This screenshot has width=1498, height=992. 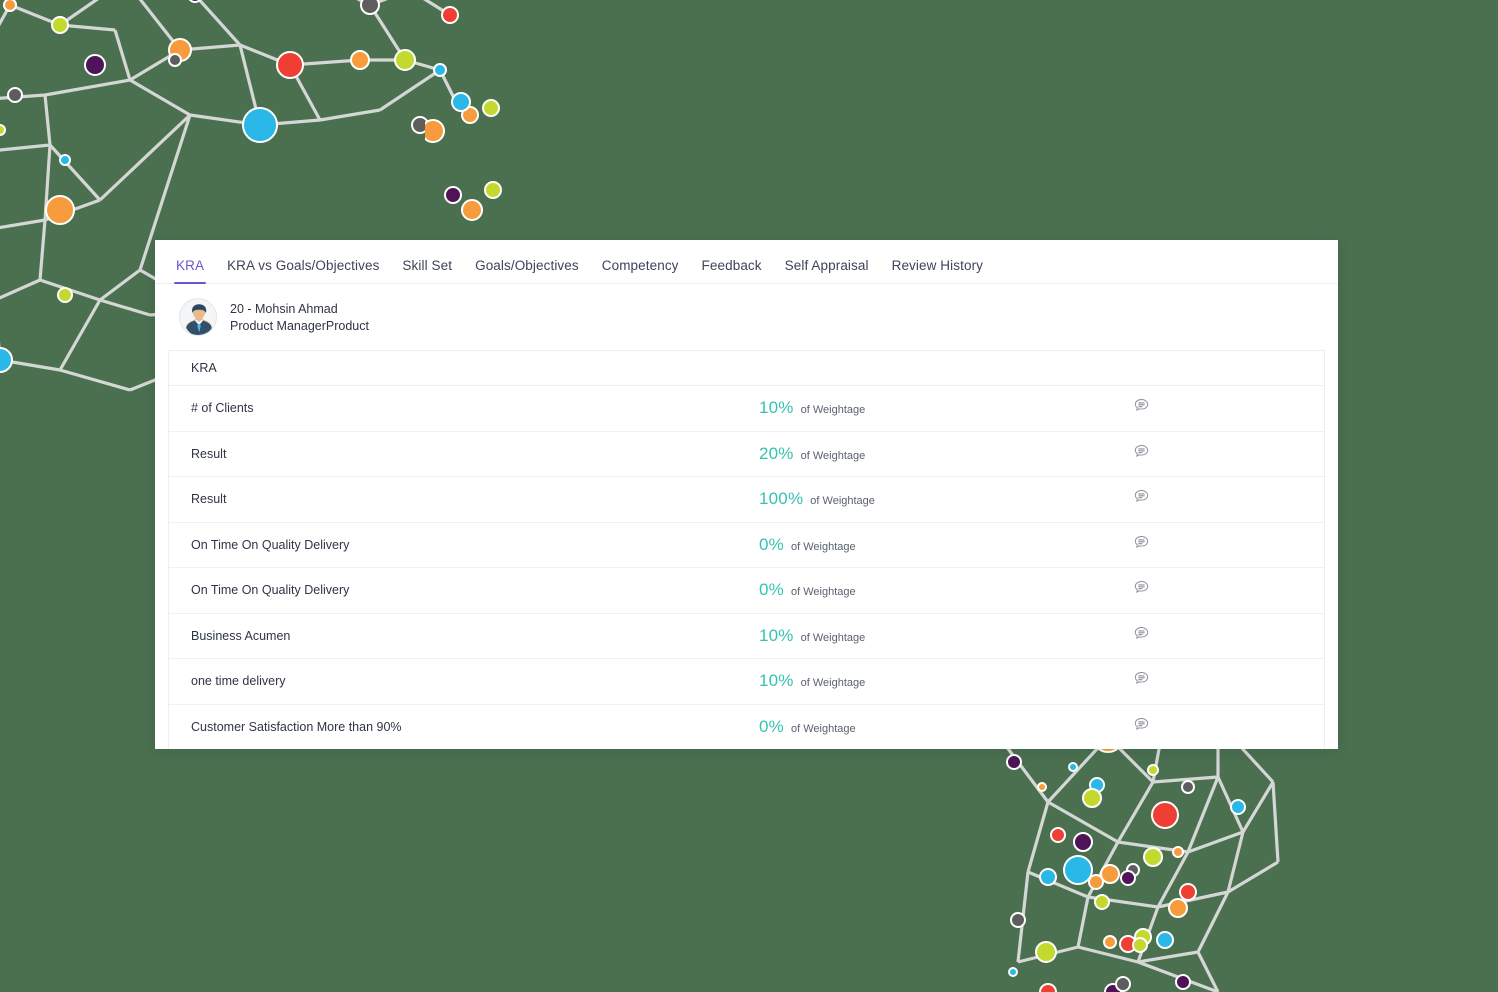 I want to click on tab-competency: Competency, so click(x=640, y=270).